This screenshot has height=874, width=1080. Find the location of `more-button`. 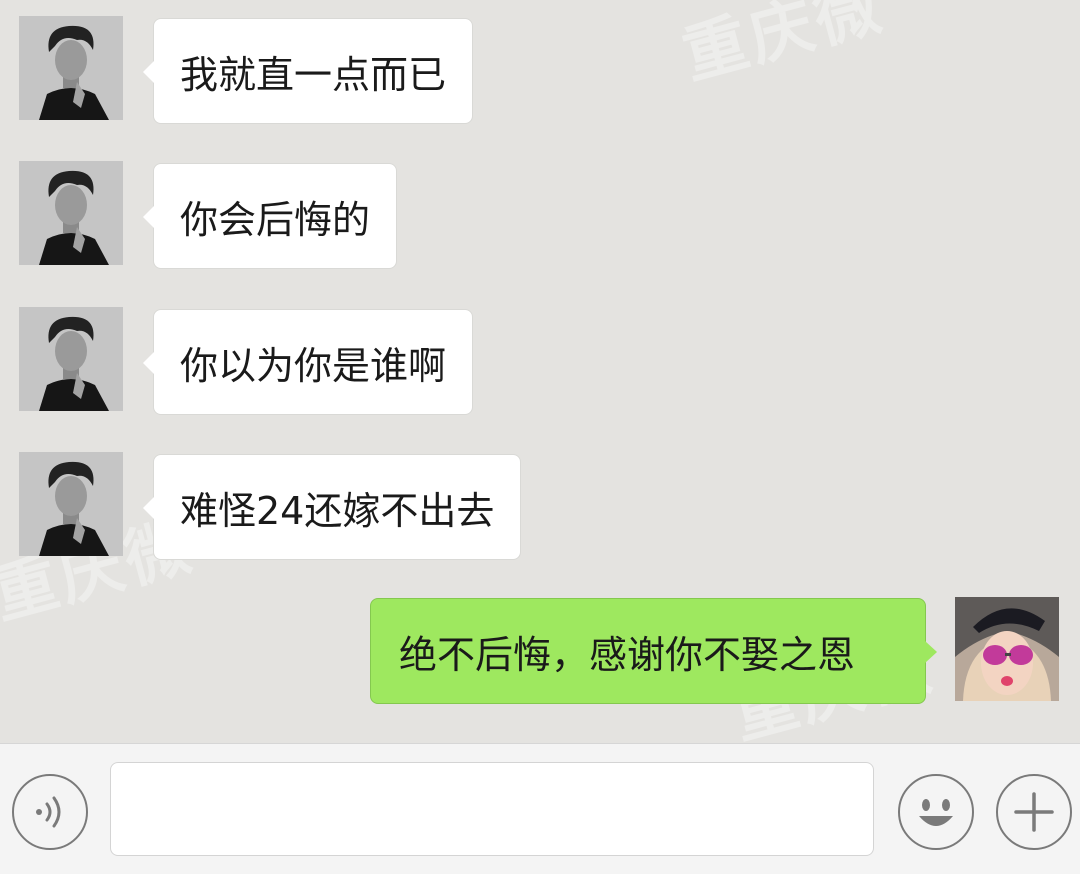

more-button is located at coordinates (1034, 812).